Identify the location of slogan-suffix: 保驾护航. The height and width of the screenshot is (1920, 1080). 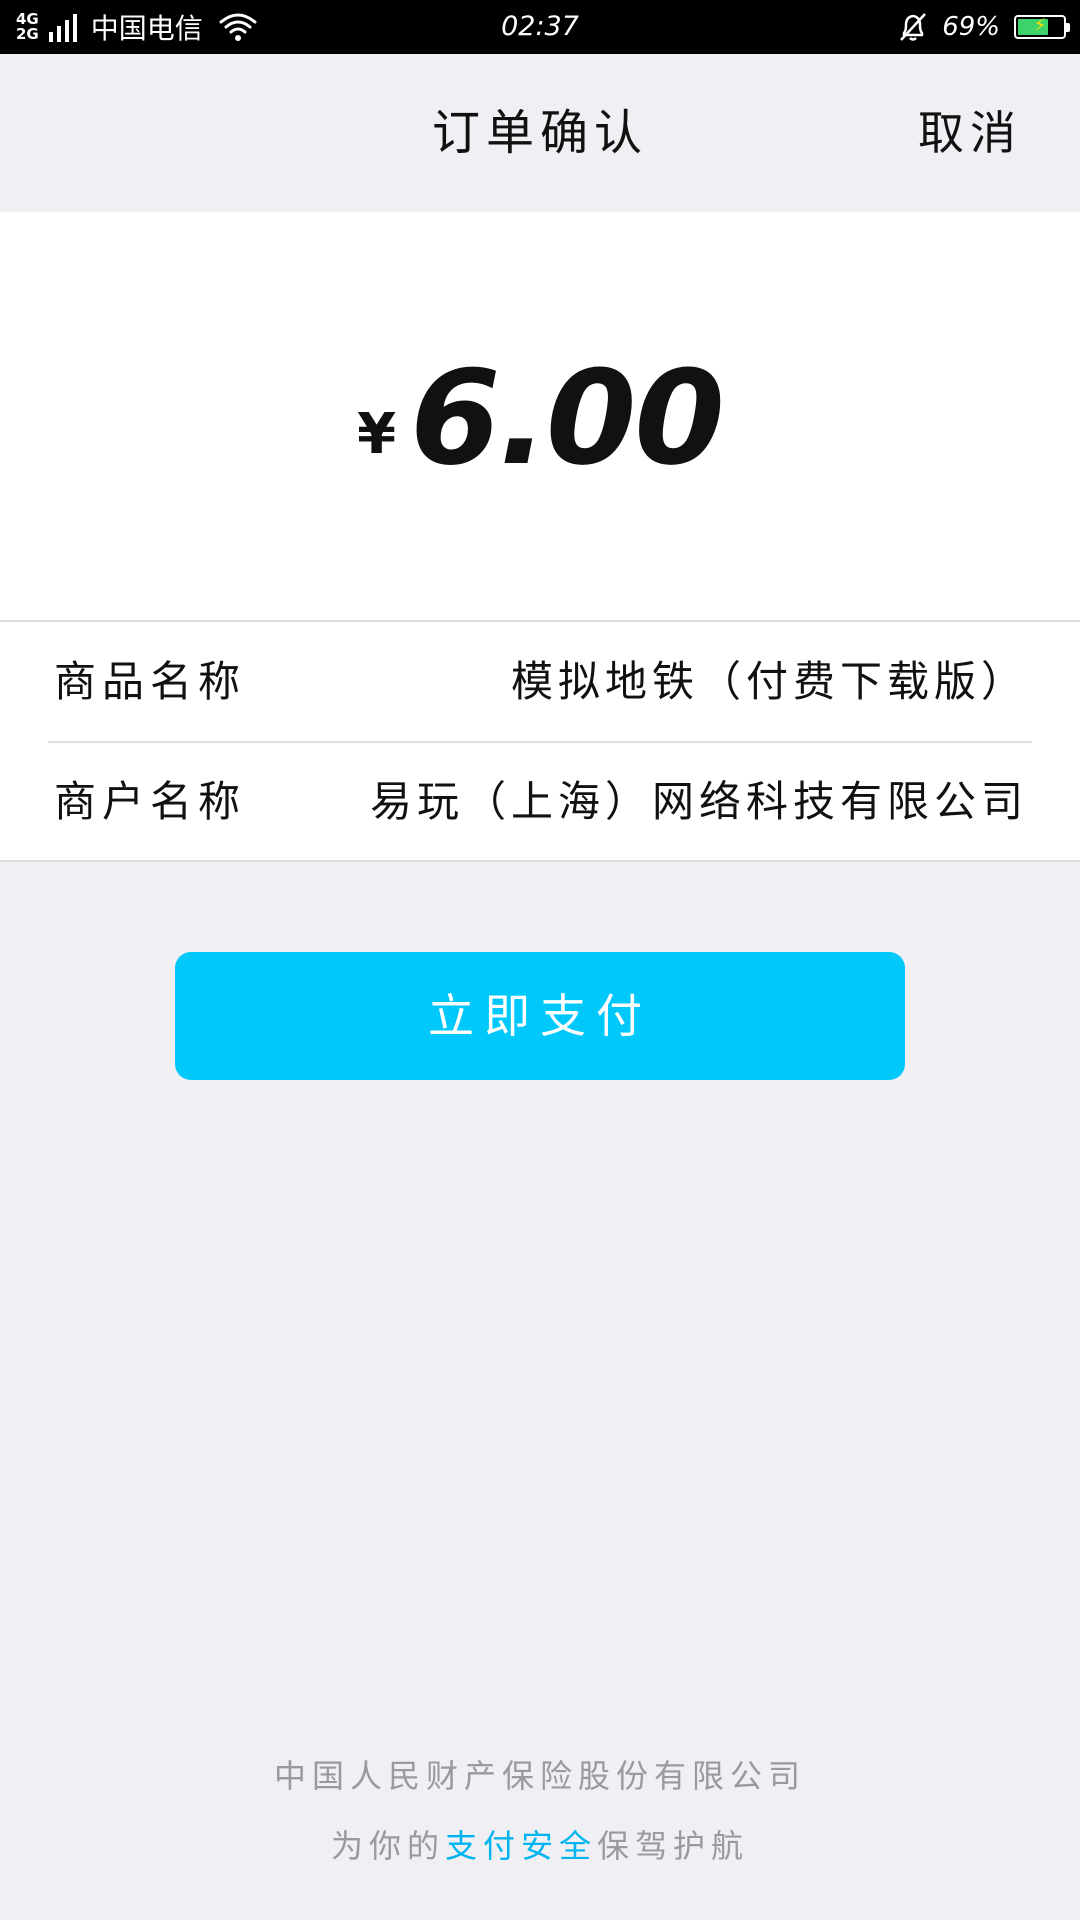
(673, 1846).